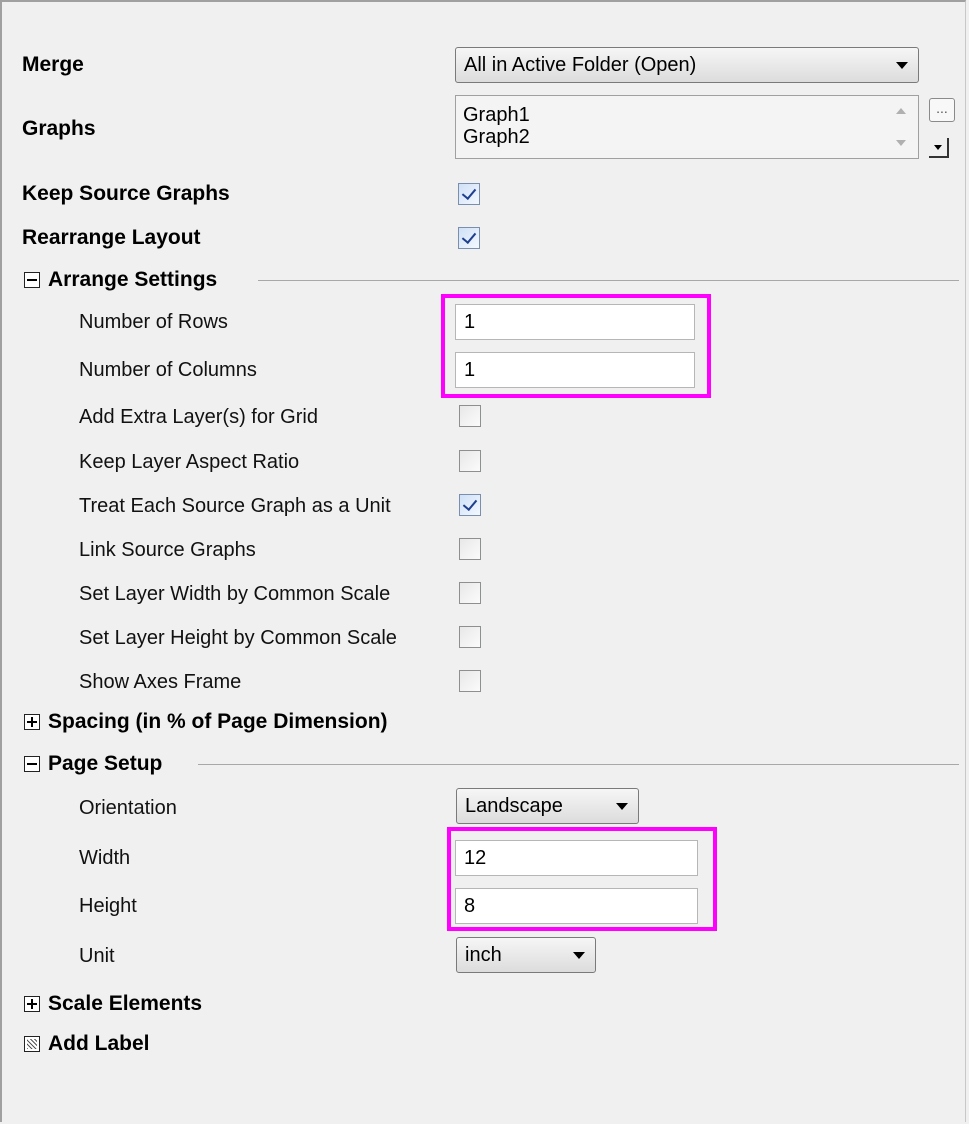  Describe the element at coordinates (496, 115) in the screenshot. I see `list-item: Graph1` at that location.